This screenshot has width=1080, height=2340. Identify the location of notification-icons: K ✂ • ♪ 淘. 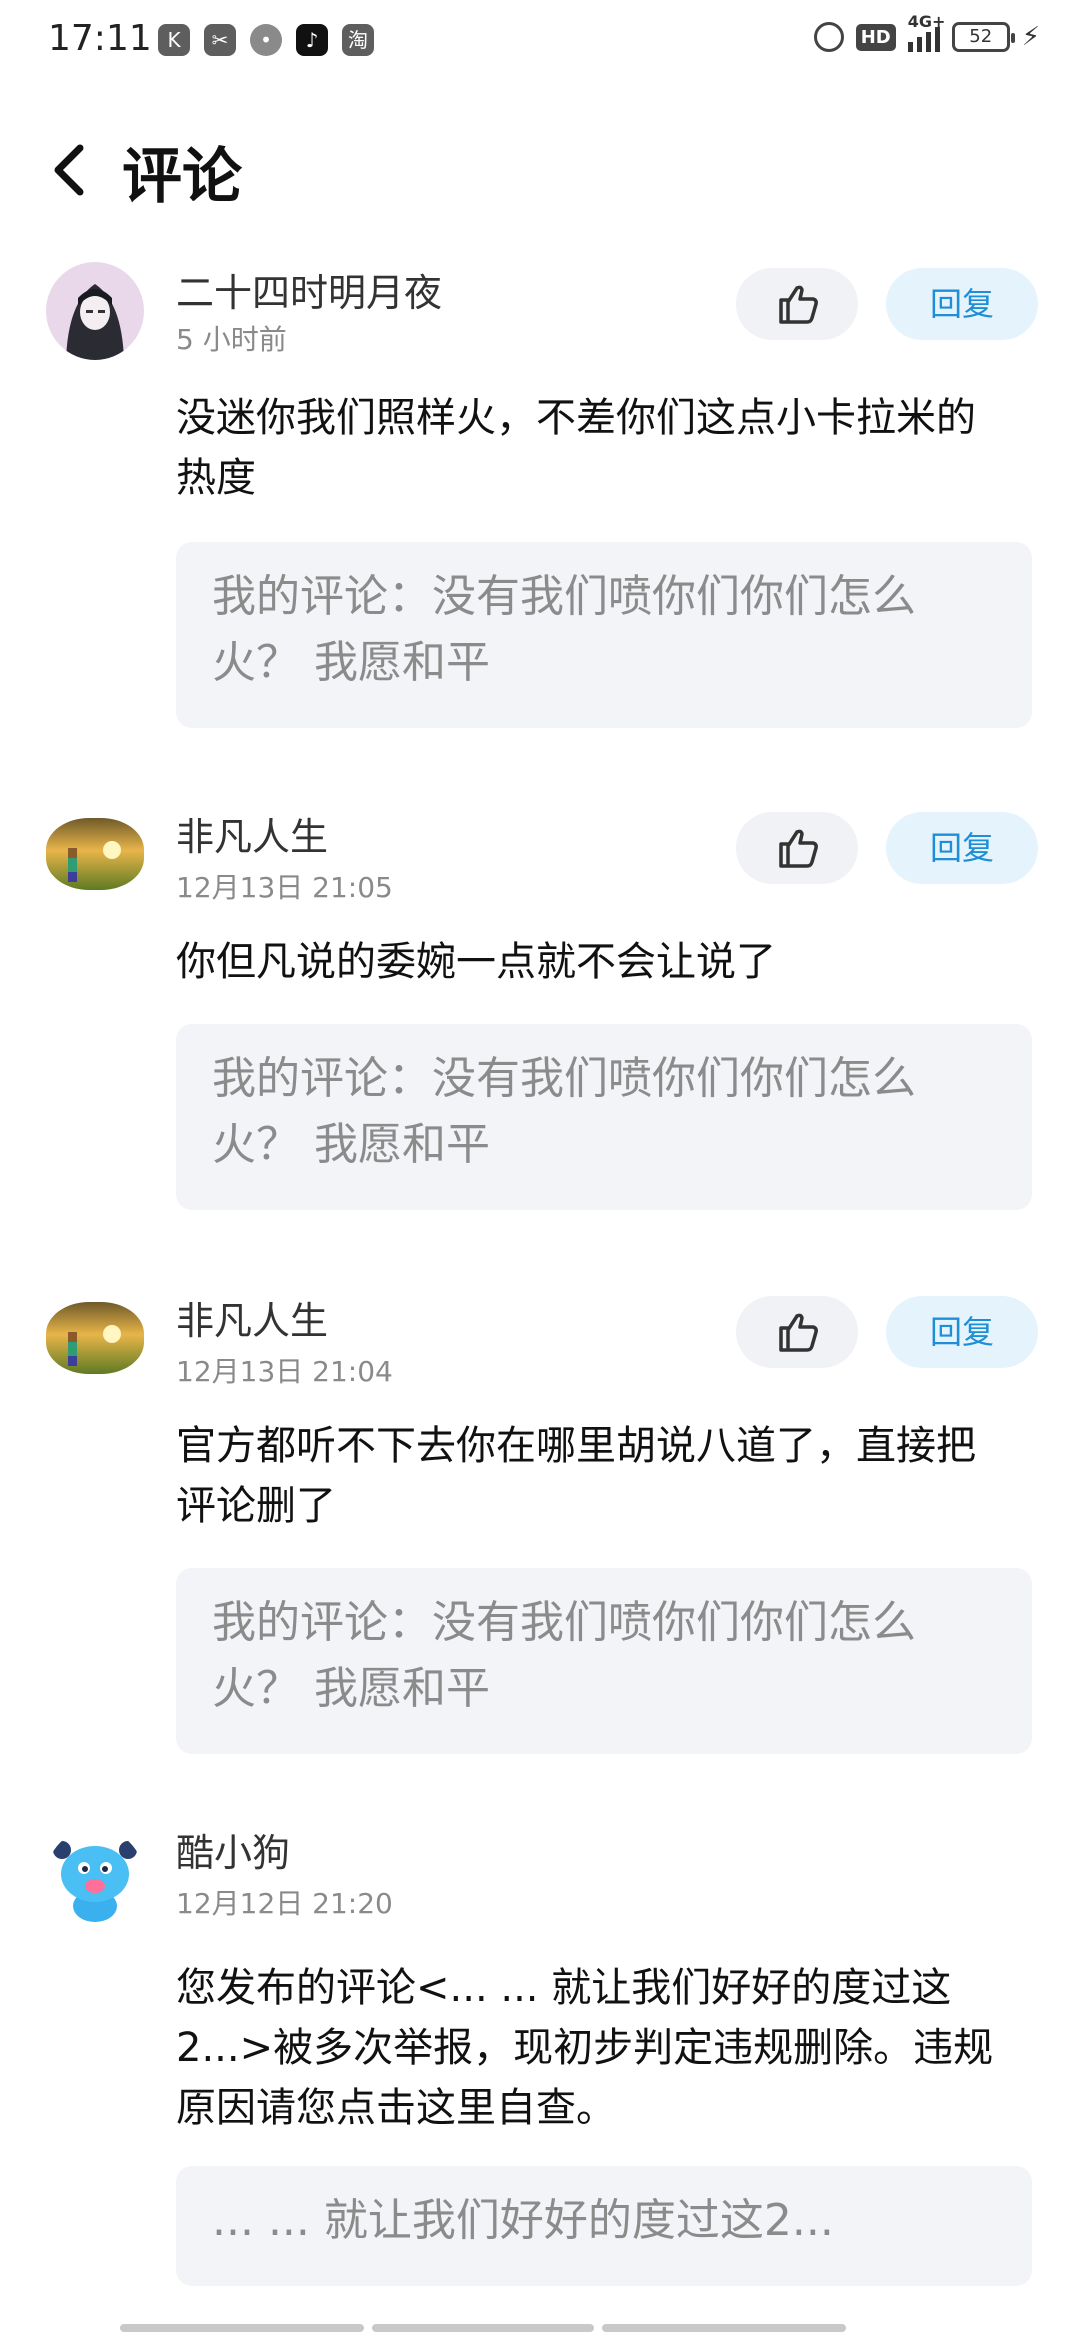
(266, 40).